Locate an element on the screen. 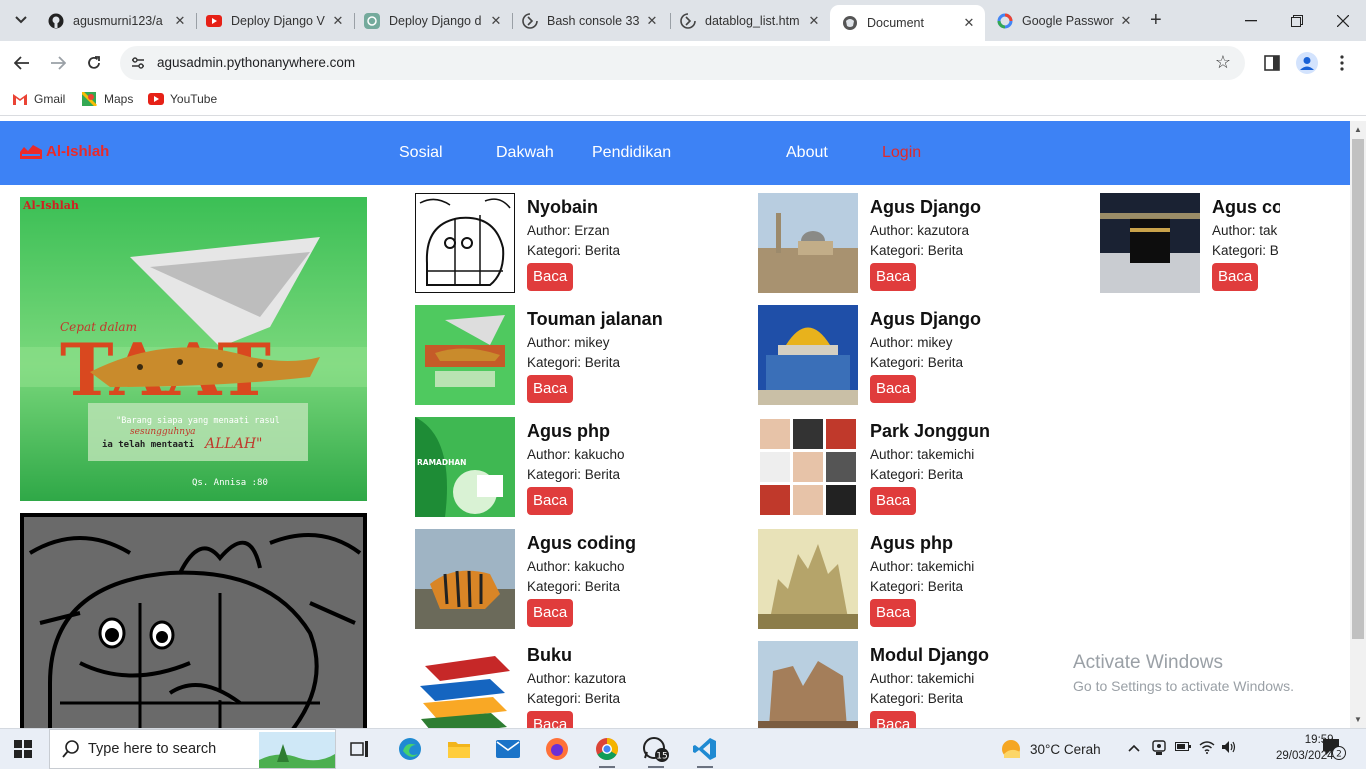 Image resolution: width=1366 pixels, height=769 pixels. scroll-up-icon: ▲ is located at coordinates (1358, 129).